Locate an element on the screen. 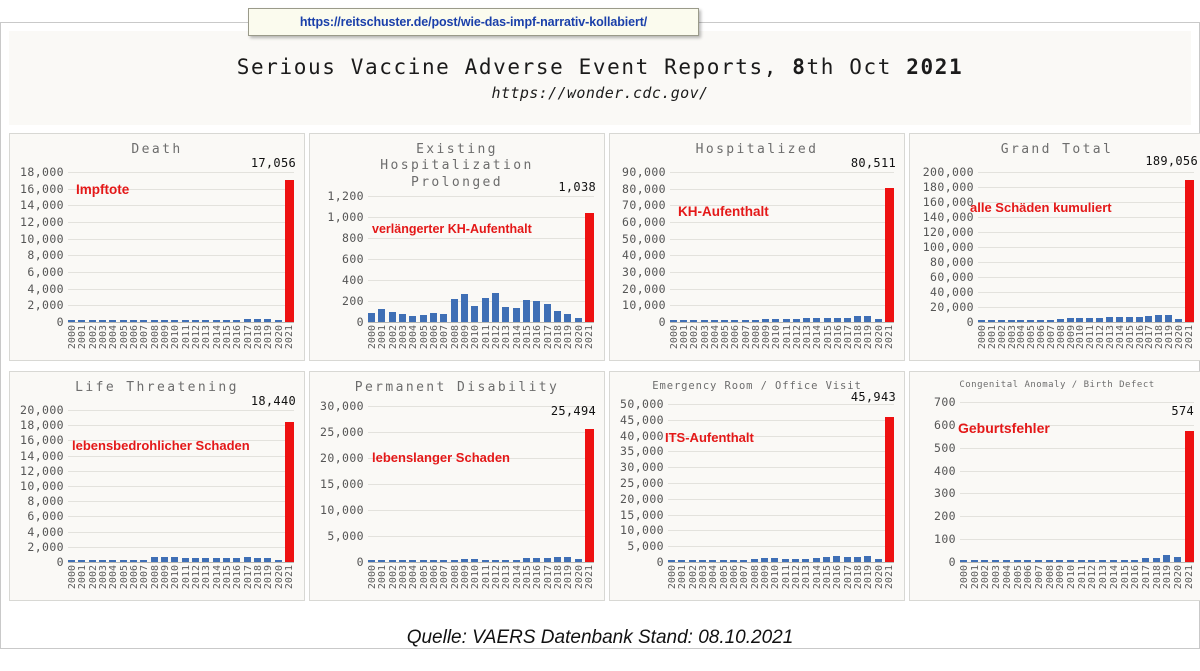 This screenshot has height=671, width=1200. y-axis-tick-label: 10,000 is located at coordinates (42, 486).